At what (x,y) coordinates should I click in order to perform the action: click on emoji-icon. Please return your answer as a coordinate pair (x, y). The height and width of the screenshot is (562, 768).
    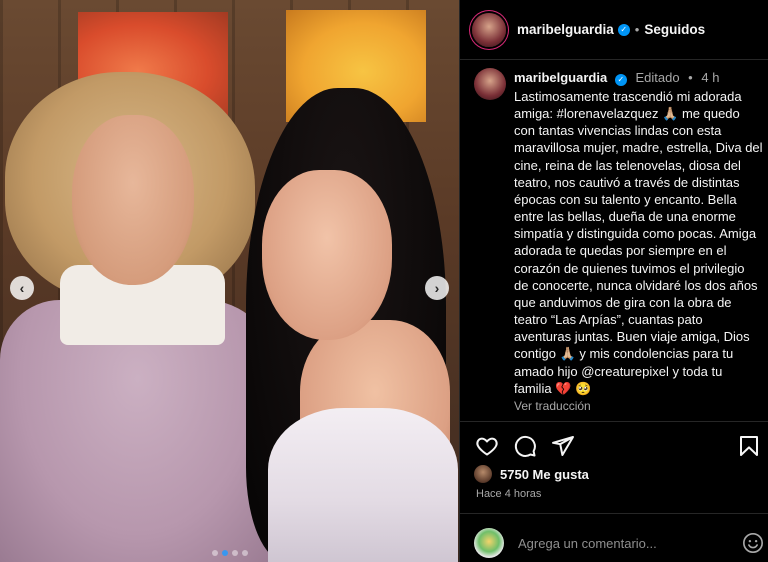
    Looking at the image, I should click on (753, 543).